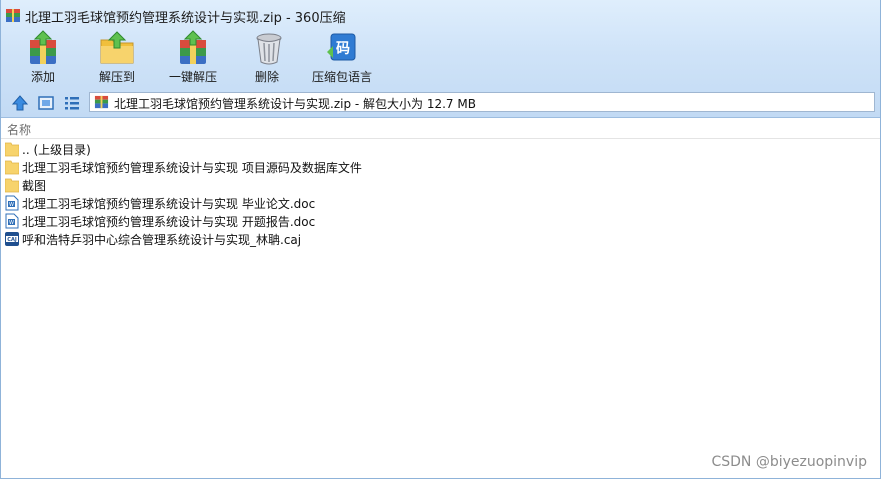 This screenshot has width=881, height=480. What do you see at coordinates (440, 221) in the screenshot?
I see `list-item: W 北理工羽毛球馆预约管理系统设计与实现 开题报告.doc` at bounding box center [440, 221].